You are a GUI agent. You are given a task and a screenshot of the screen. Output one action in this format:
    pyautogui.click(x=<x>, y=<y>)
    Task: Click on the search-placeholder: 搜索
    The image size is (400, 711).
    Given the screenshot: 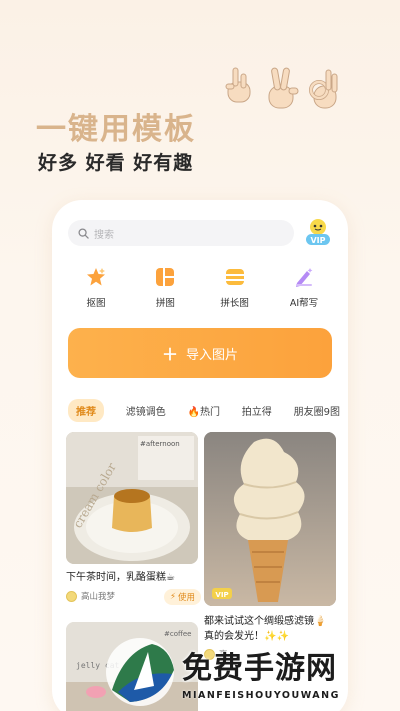 What is the action you would take?
    pyautogui.click(x=104, y=235)
    